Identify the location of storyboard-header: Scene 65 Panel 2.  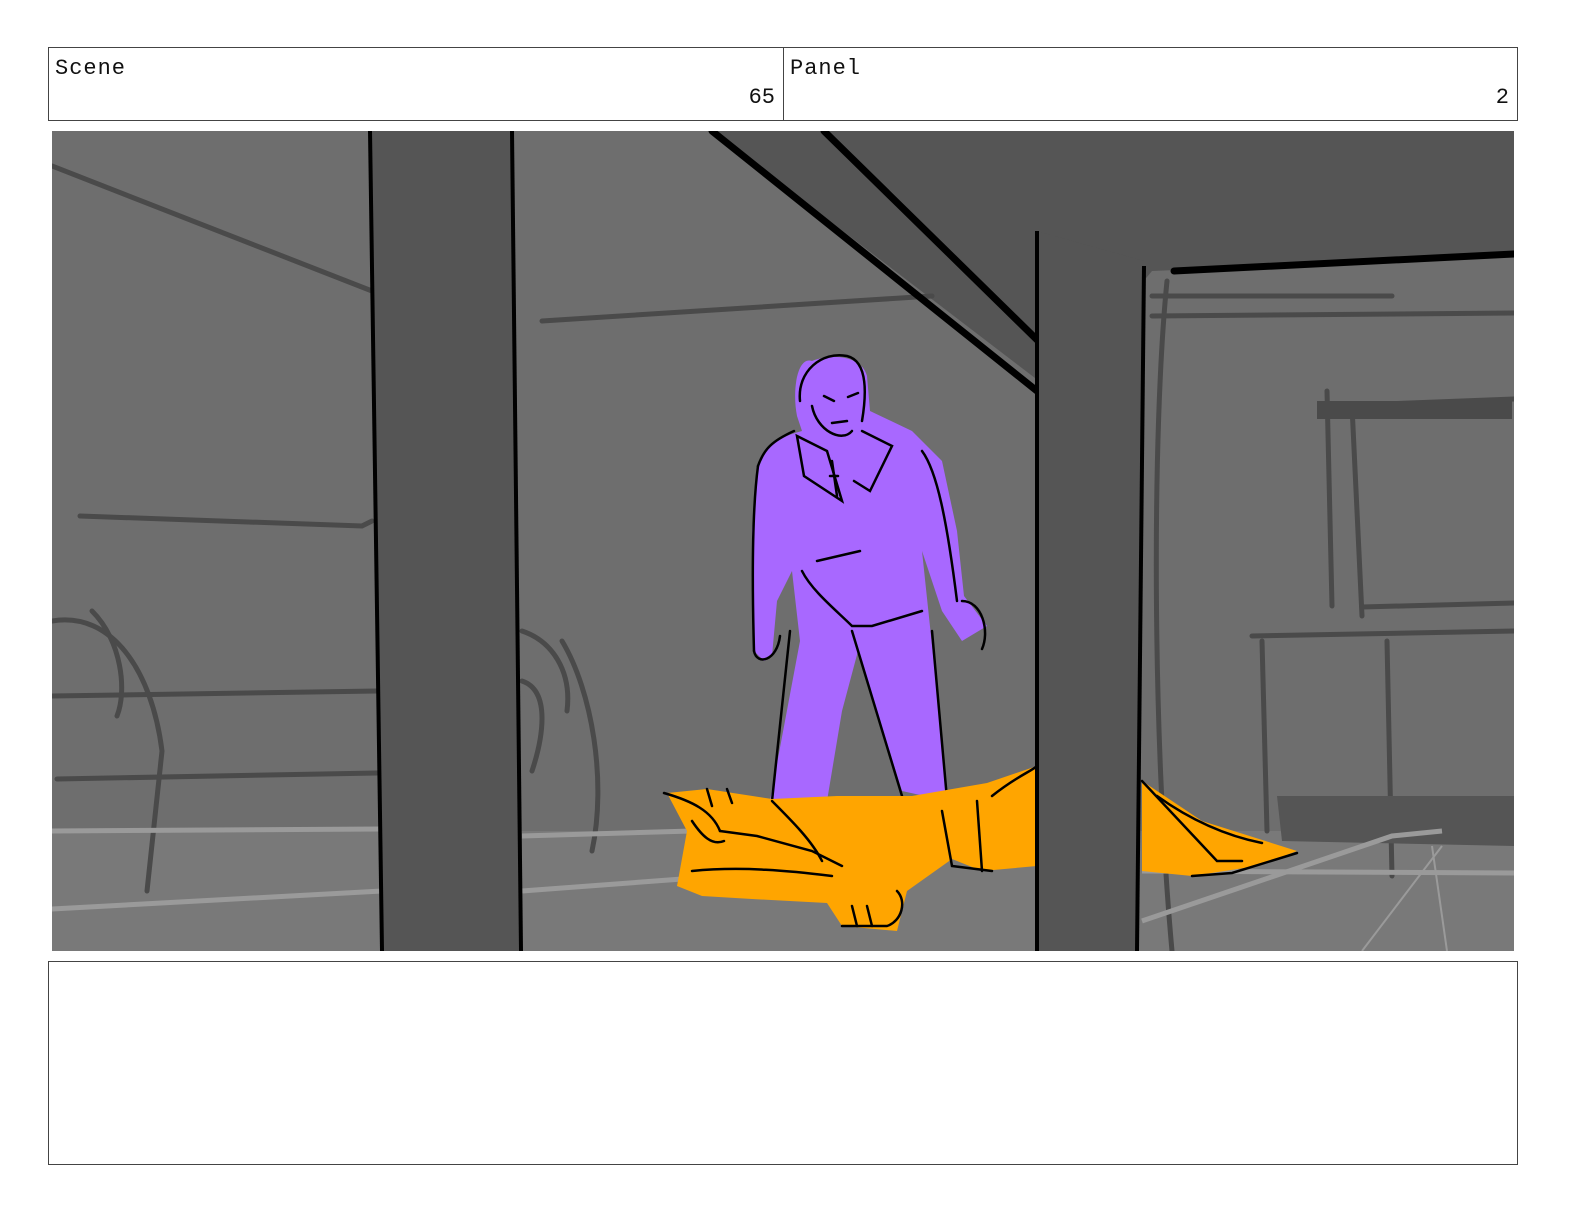
(783, 84).